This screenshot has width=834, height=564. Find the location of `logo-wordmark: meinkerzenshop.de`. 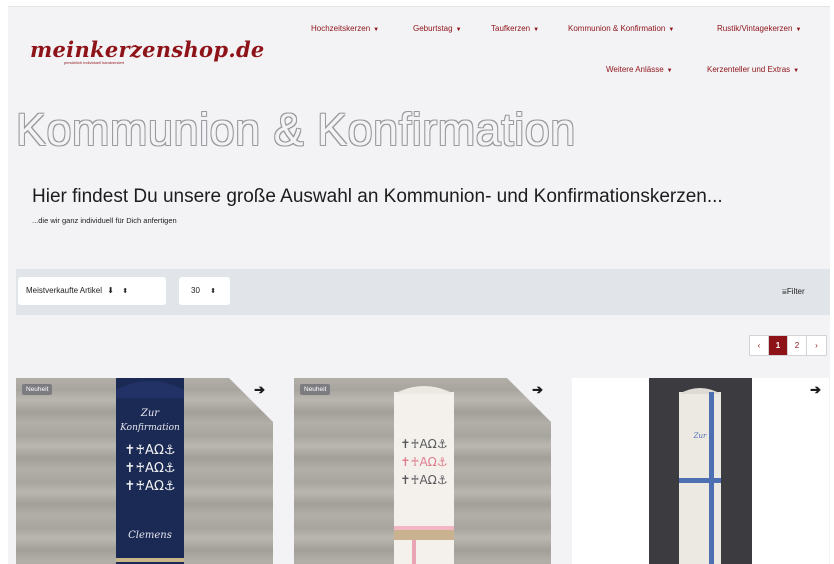

logo-wordmark: meinkerzenshop.de is located at coordinates (147, 49).